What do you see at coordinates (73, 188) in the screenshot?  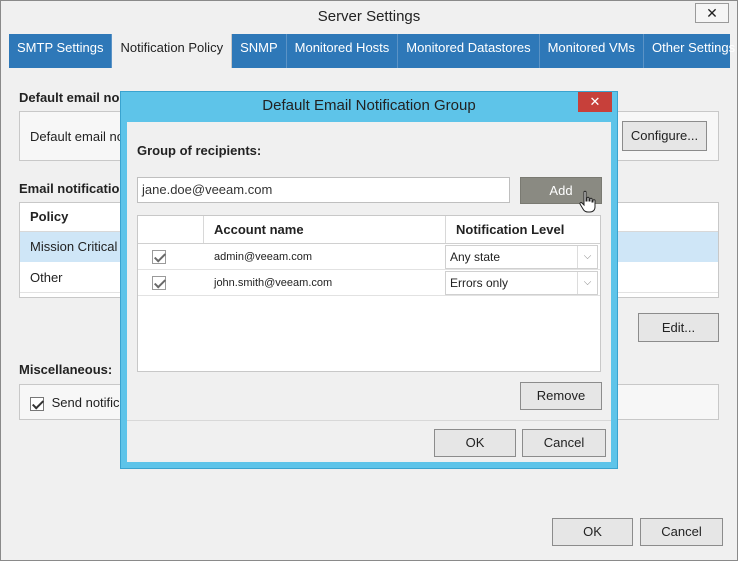 I see `email-notification-section-label: Email notification` at bounding box center [73, 188].